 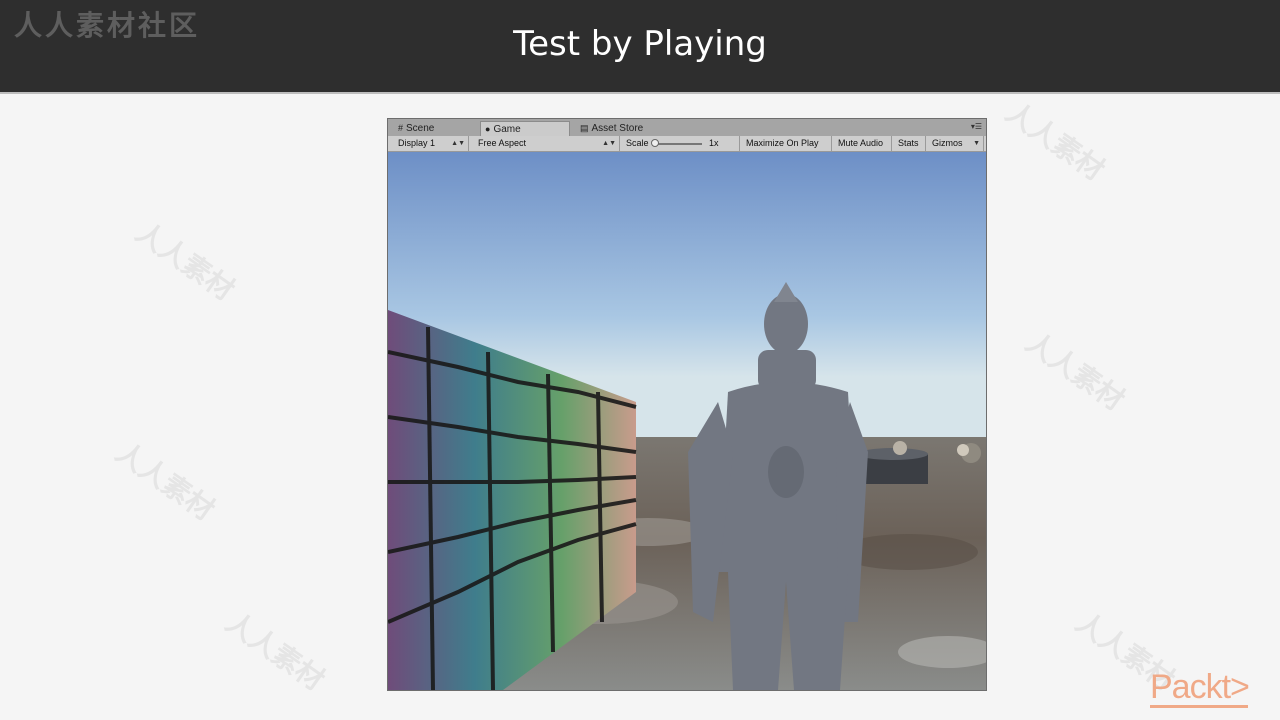 What do you see at coordinates (947, 143) in the screenshot?
I see `gizmos-label: Gizmos` at bounding box center [947, 143].